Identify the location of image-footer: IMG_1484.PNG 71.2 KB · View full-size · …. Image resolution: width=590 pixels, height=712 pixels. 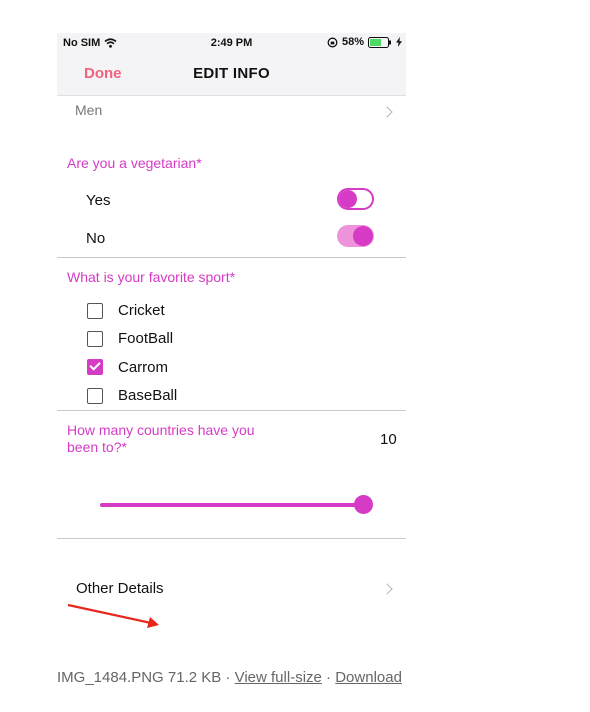
(229, 677).